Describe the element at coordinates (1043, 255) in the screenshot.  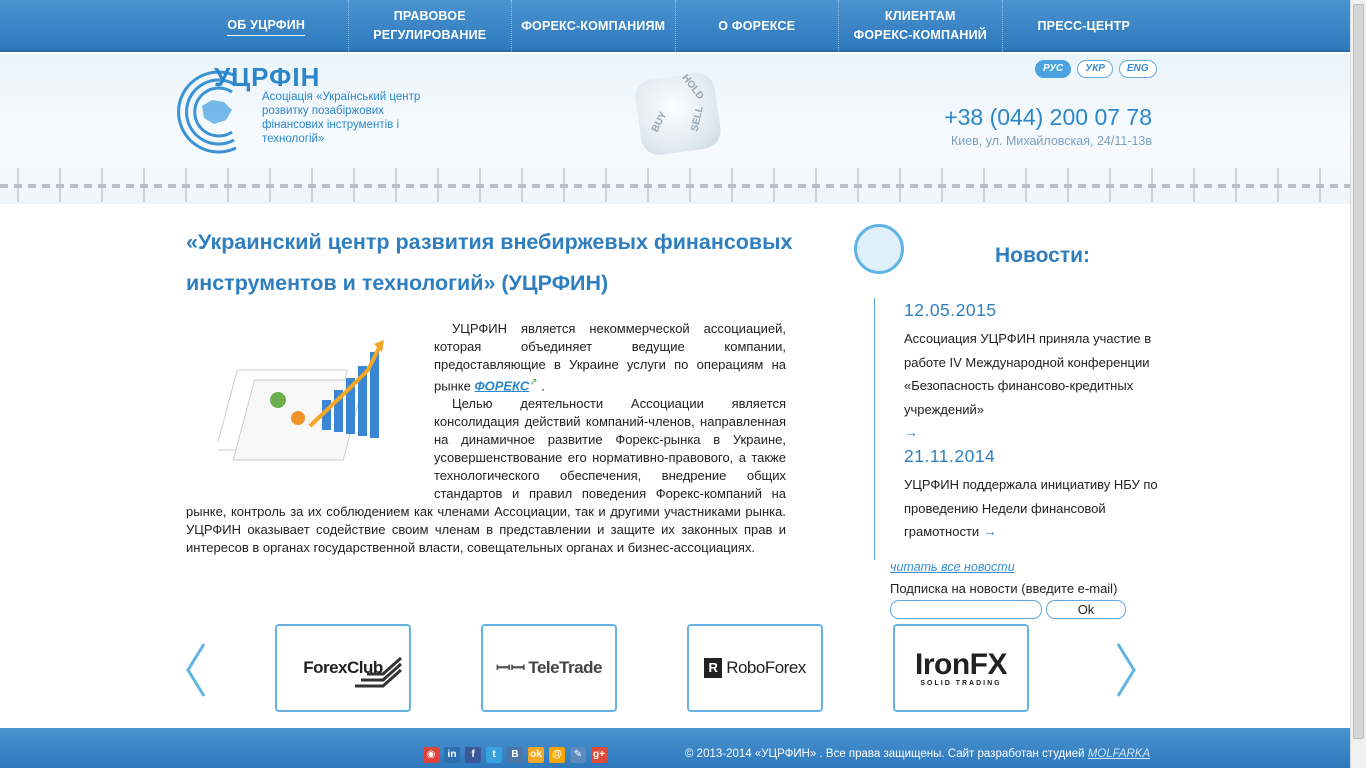
I see `news-title: Новости:` at that location.